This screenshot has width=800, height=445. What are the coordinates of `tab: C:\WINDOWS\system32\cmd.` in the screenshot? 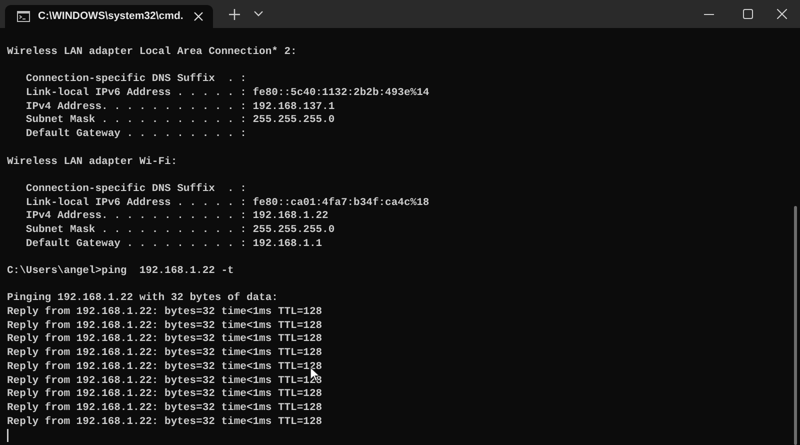 It's located at (109, 16).